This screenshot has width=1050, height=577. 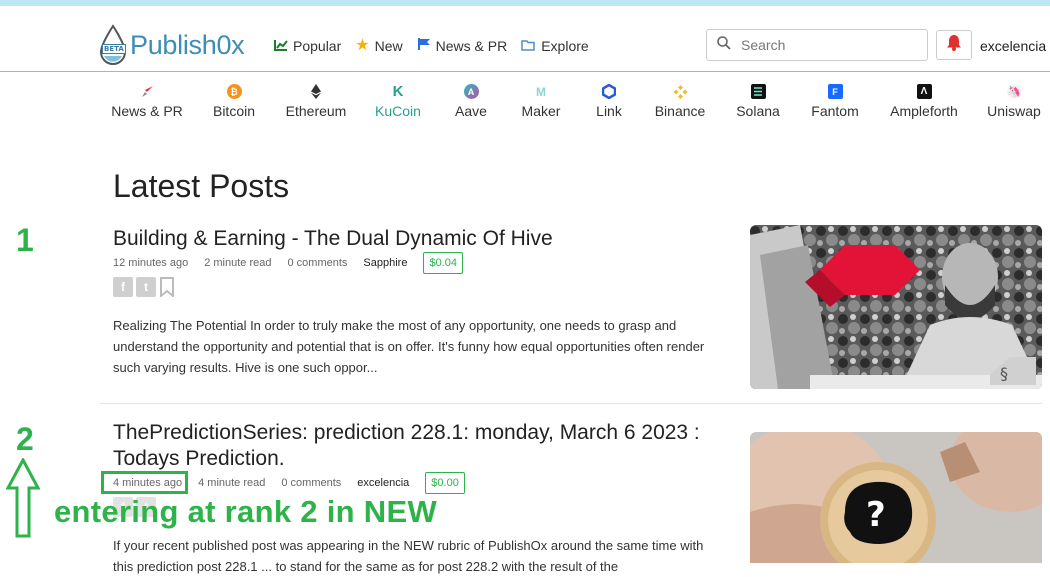 What do you see at coordinates (316, 91) in the screenshot?
I see `ethereum-icon` at bounding box center [316, 91].